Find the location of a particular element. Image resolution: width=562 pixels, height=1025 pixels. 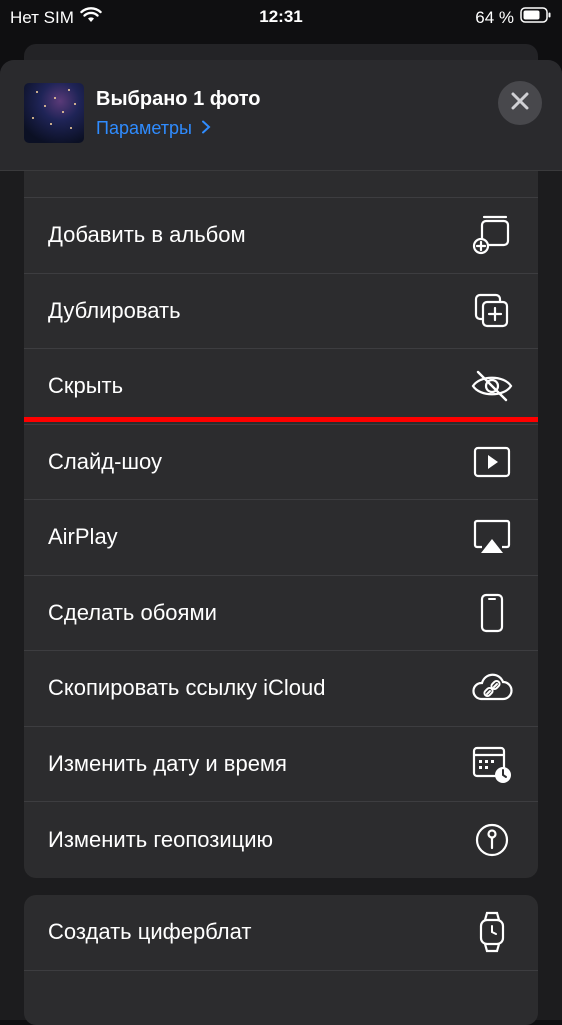

calendar-clock-icon is located at coordinates (492, 764).